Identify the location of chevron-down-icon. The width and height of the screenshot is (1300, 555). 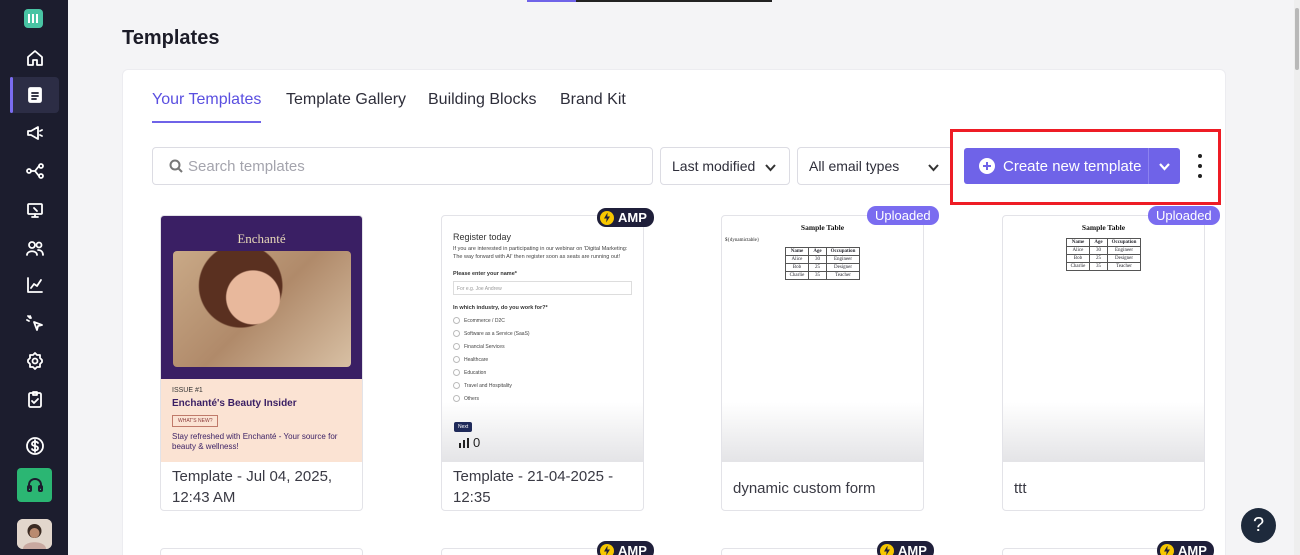
(933, 168).